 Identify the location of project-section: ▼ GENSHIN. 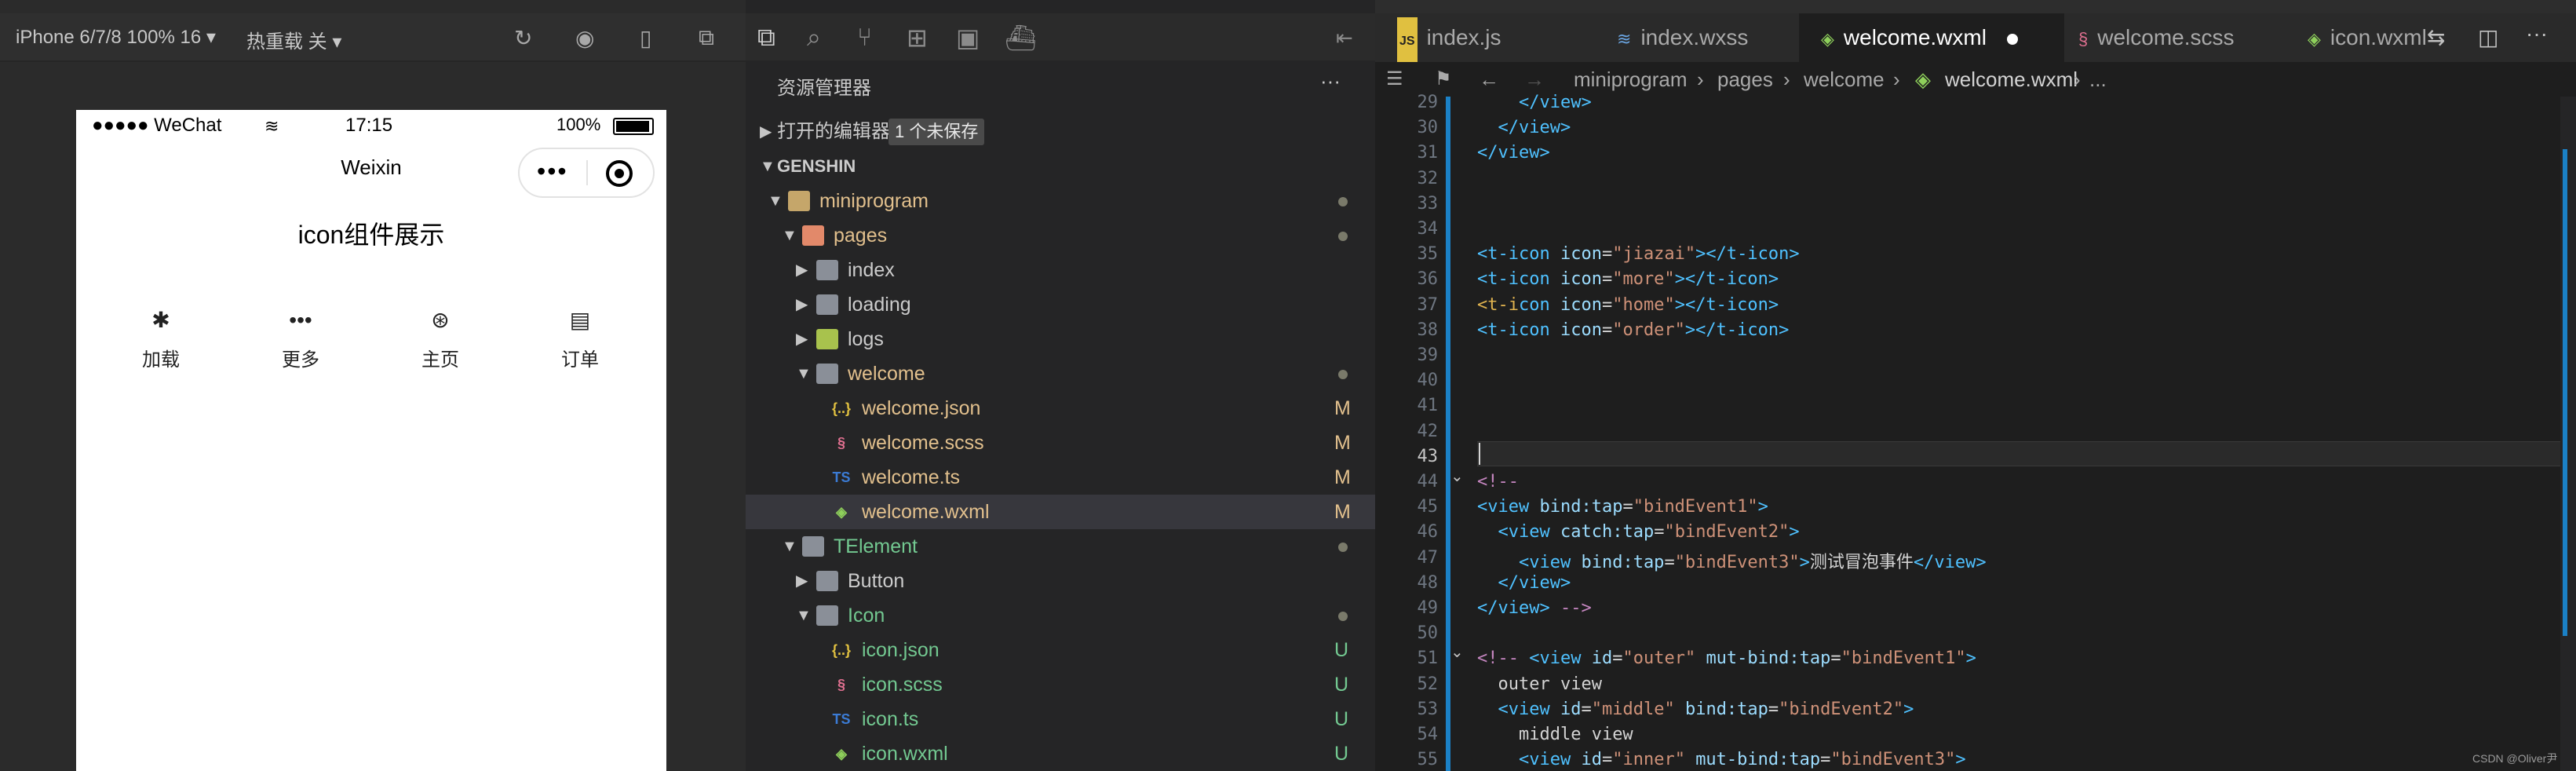
(1060, 166).